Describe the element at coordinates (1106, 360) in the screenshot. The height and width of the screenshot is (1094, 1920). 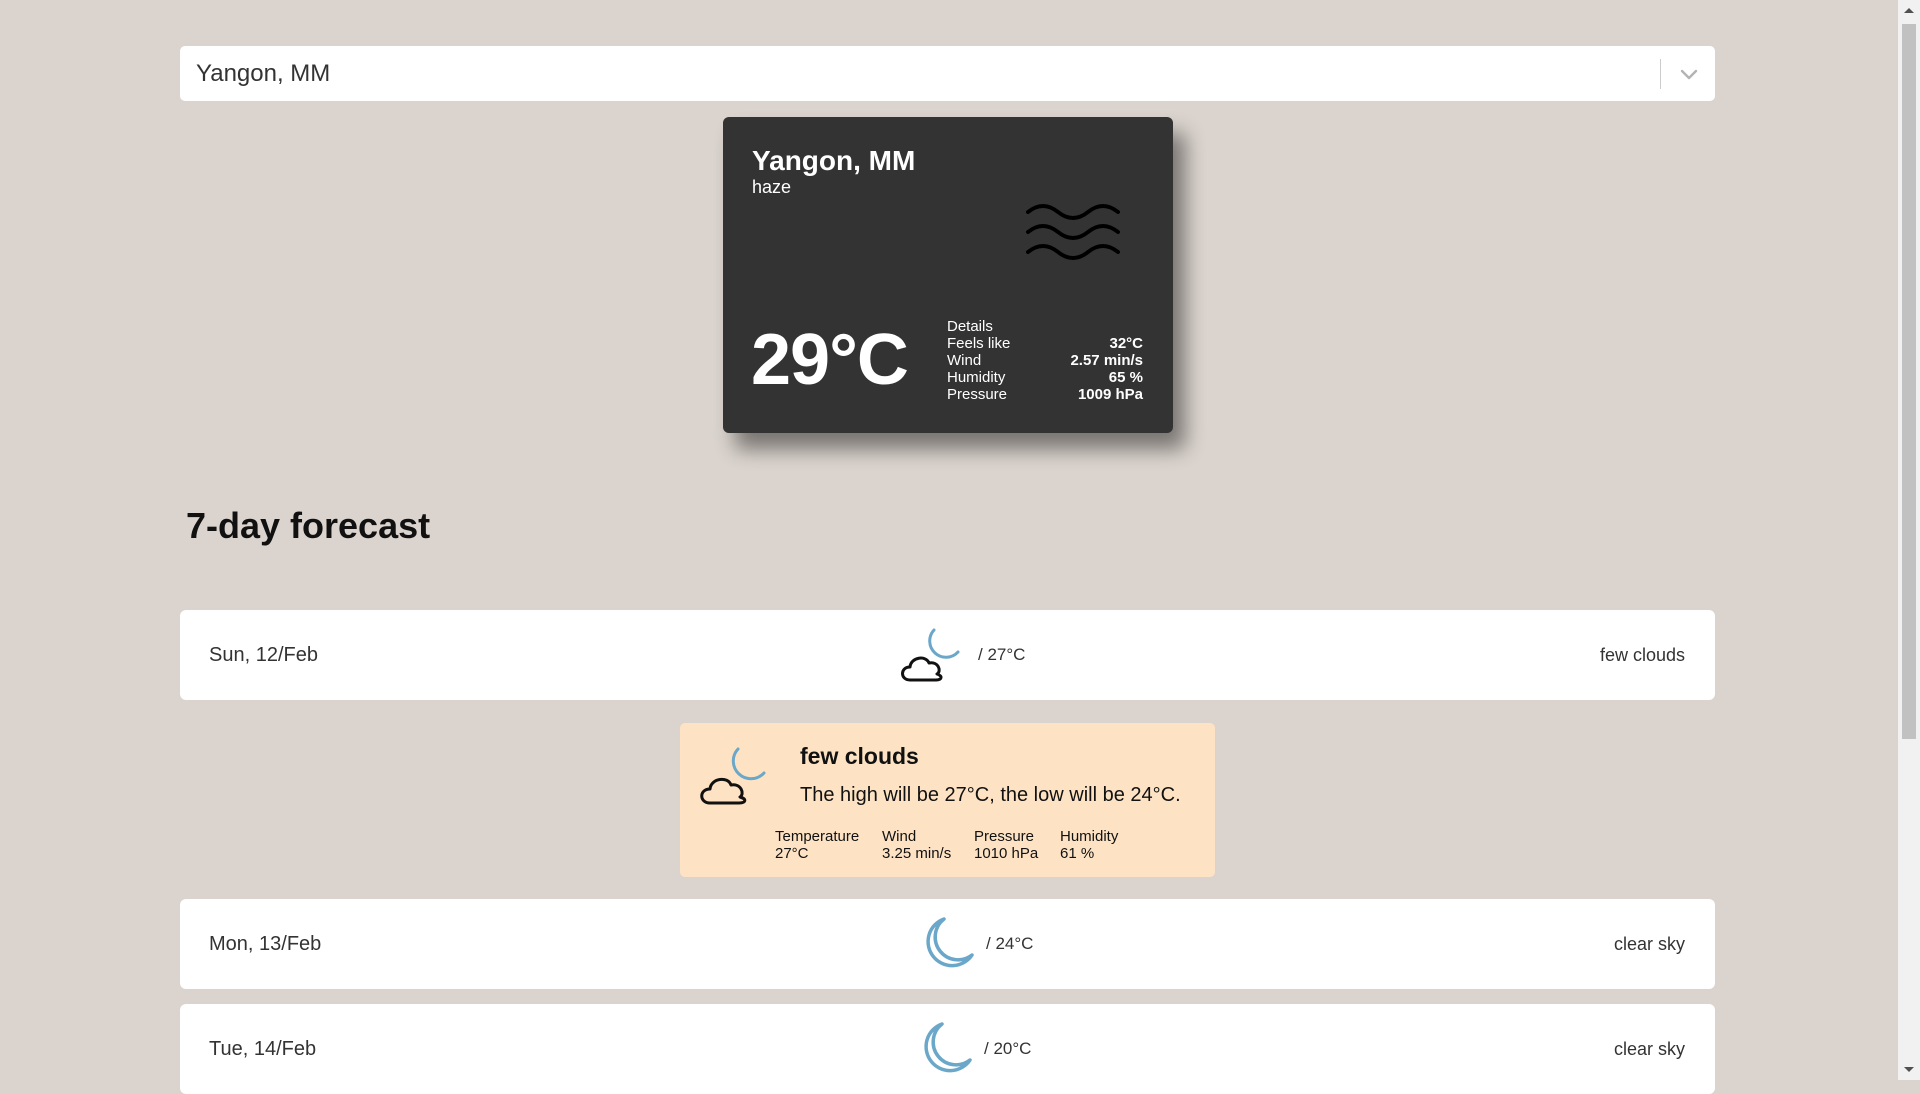
I see `detail-value: 2.57 min/s` at that location.